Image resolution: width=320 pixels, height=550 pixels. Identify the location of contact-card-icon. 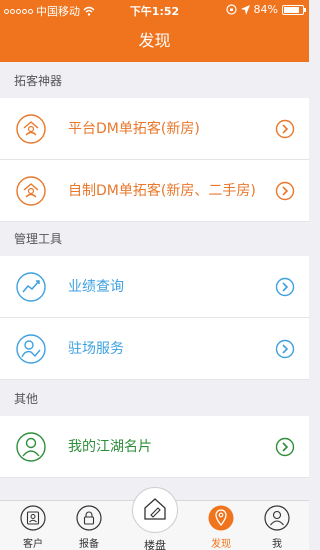
(33, 518).